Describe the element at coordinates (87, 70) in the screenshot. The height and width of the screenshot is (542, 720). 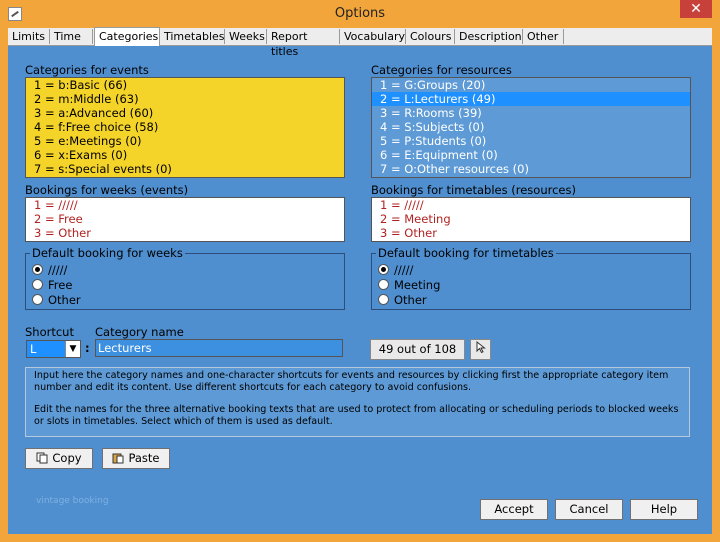
I see `events-categories-label: Categories for events` at that location.